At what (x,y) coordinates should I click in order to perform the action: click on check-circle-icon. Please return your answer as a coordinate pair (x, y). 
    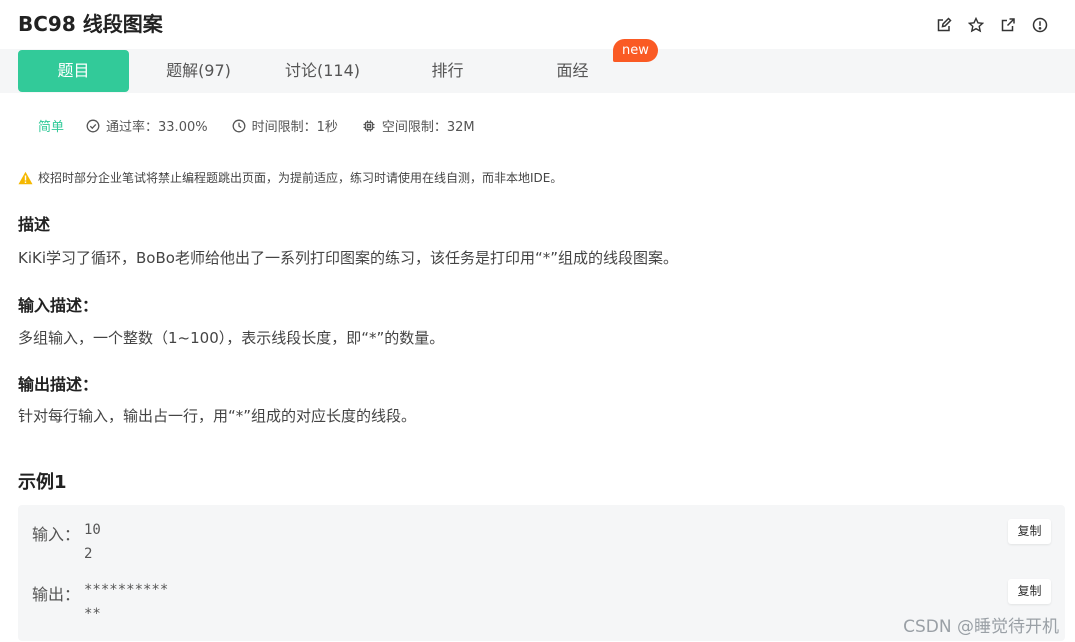
    Looking at the image, I should click on (93, 125).